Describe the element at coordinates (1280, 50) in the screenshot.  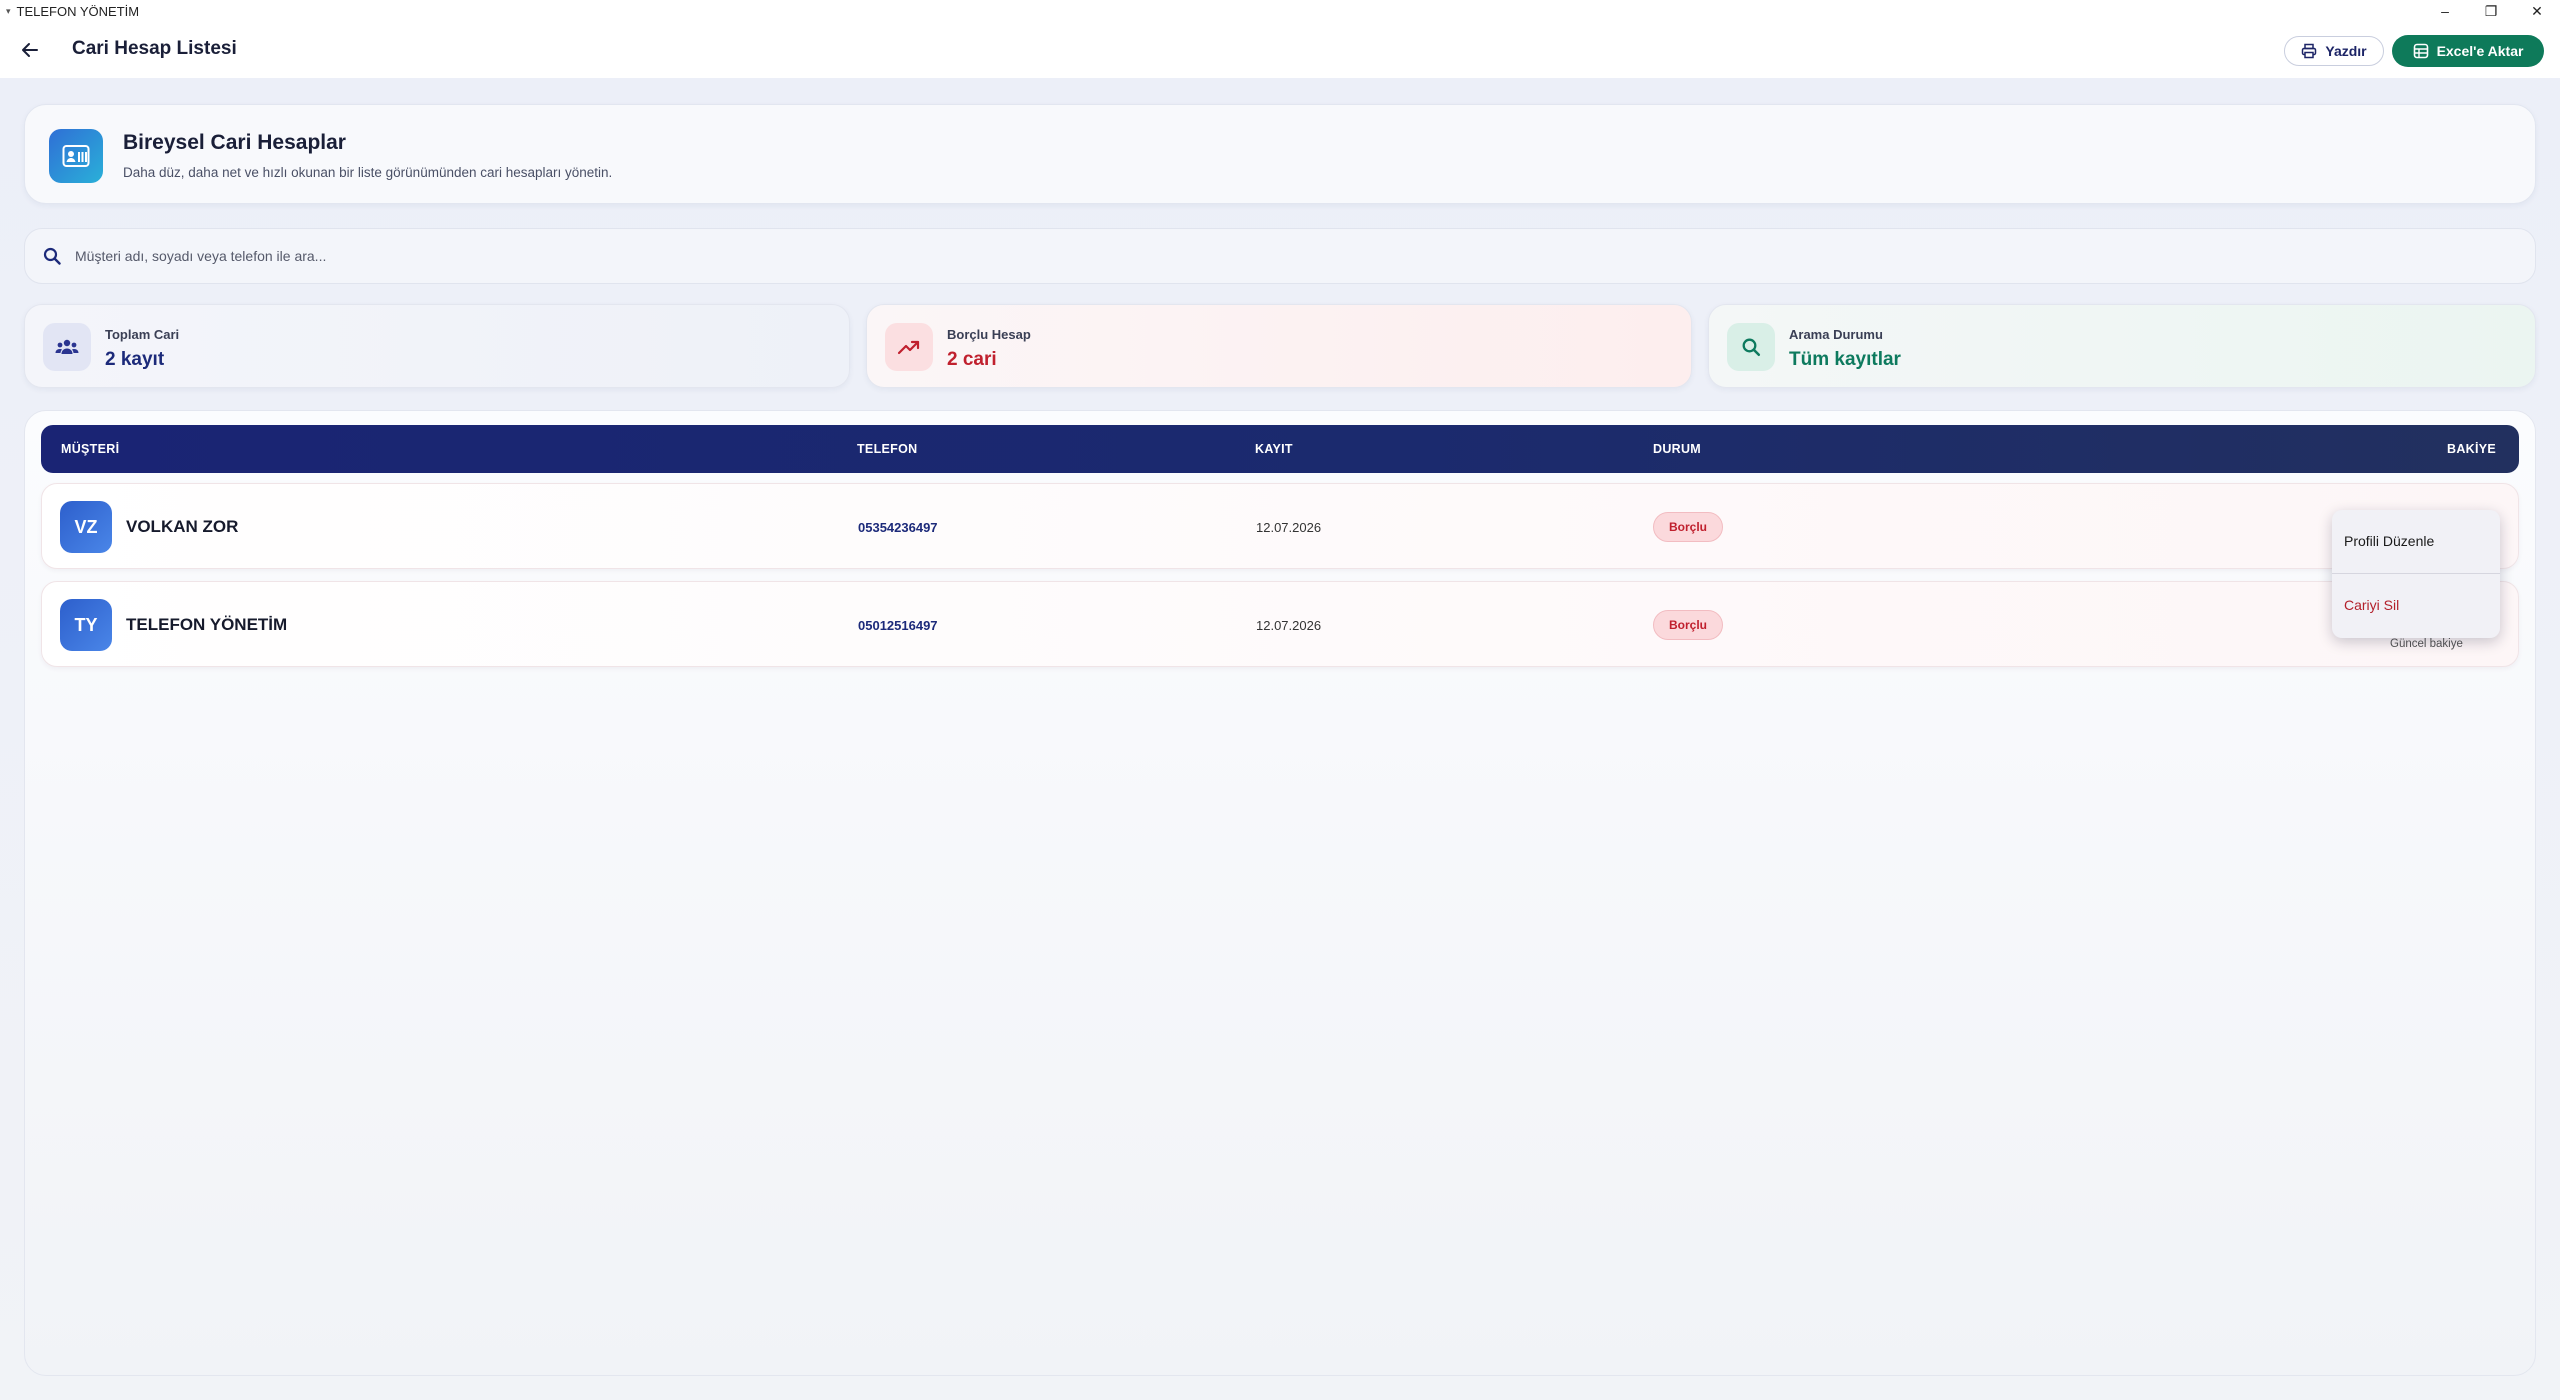
I see `app-bar: Cari Hesap Listesi Yazdır Excel'e Aktar` at that location.